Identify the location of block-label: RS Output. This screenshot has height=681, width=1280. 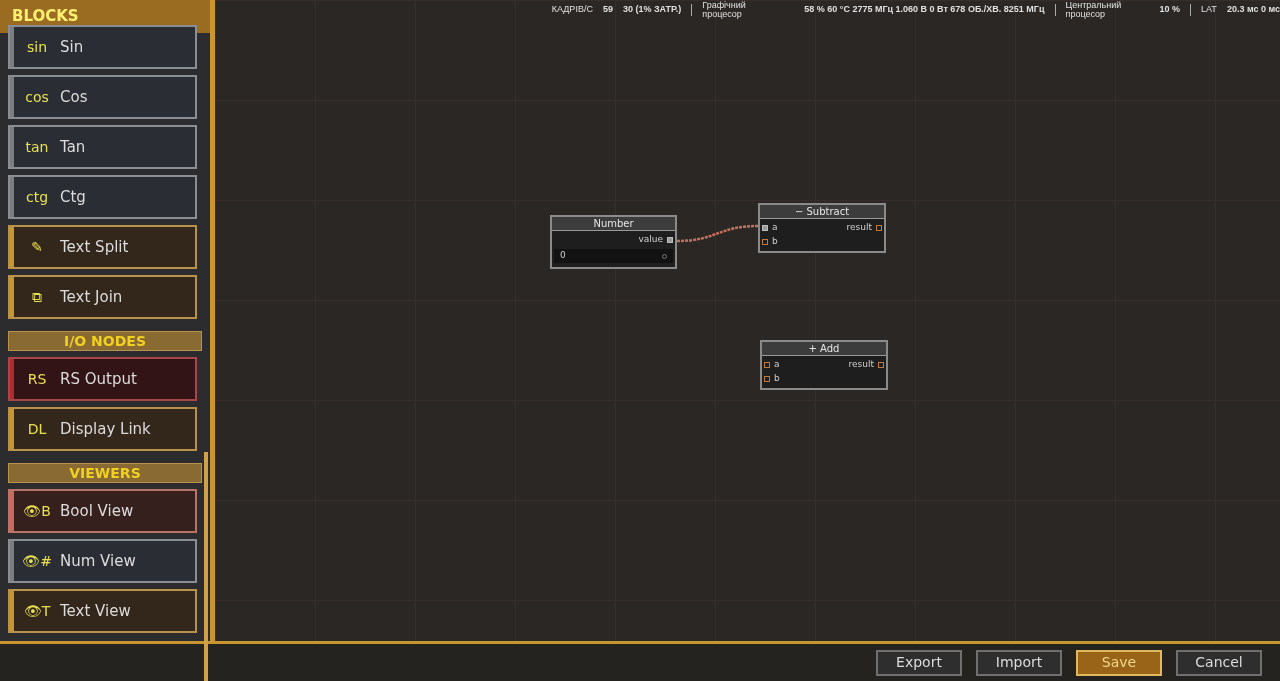
(98, 379).